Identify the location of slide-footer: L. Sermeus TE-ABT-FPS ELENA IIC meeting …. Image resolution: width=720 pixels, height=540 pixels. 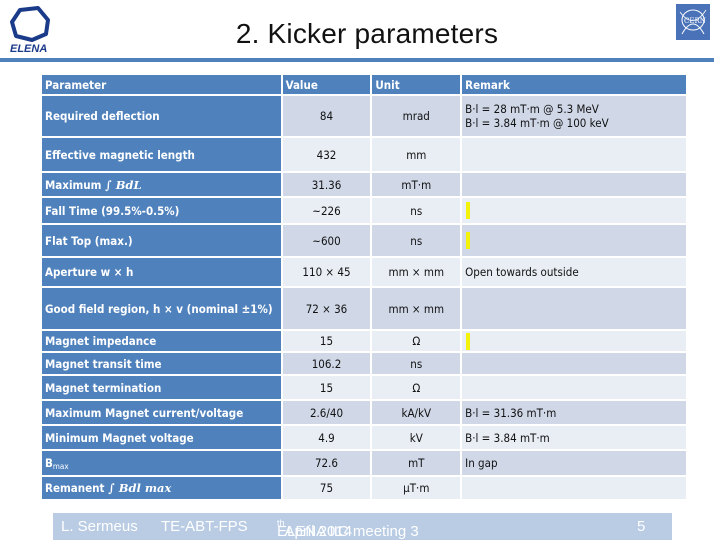
(362, 526).